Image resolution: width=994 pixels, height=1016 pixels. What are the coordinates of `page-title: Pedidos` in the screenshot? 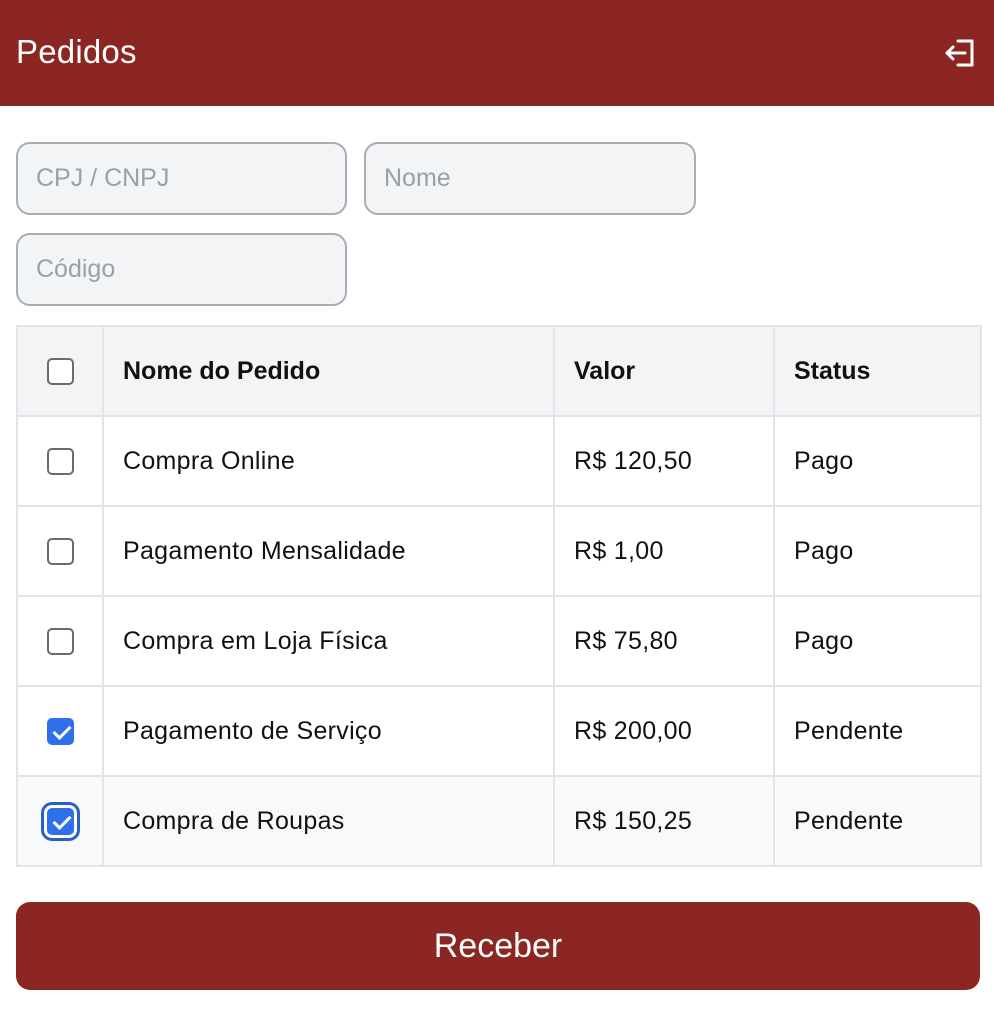 It's located at (76, 51).